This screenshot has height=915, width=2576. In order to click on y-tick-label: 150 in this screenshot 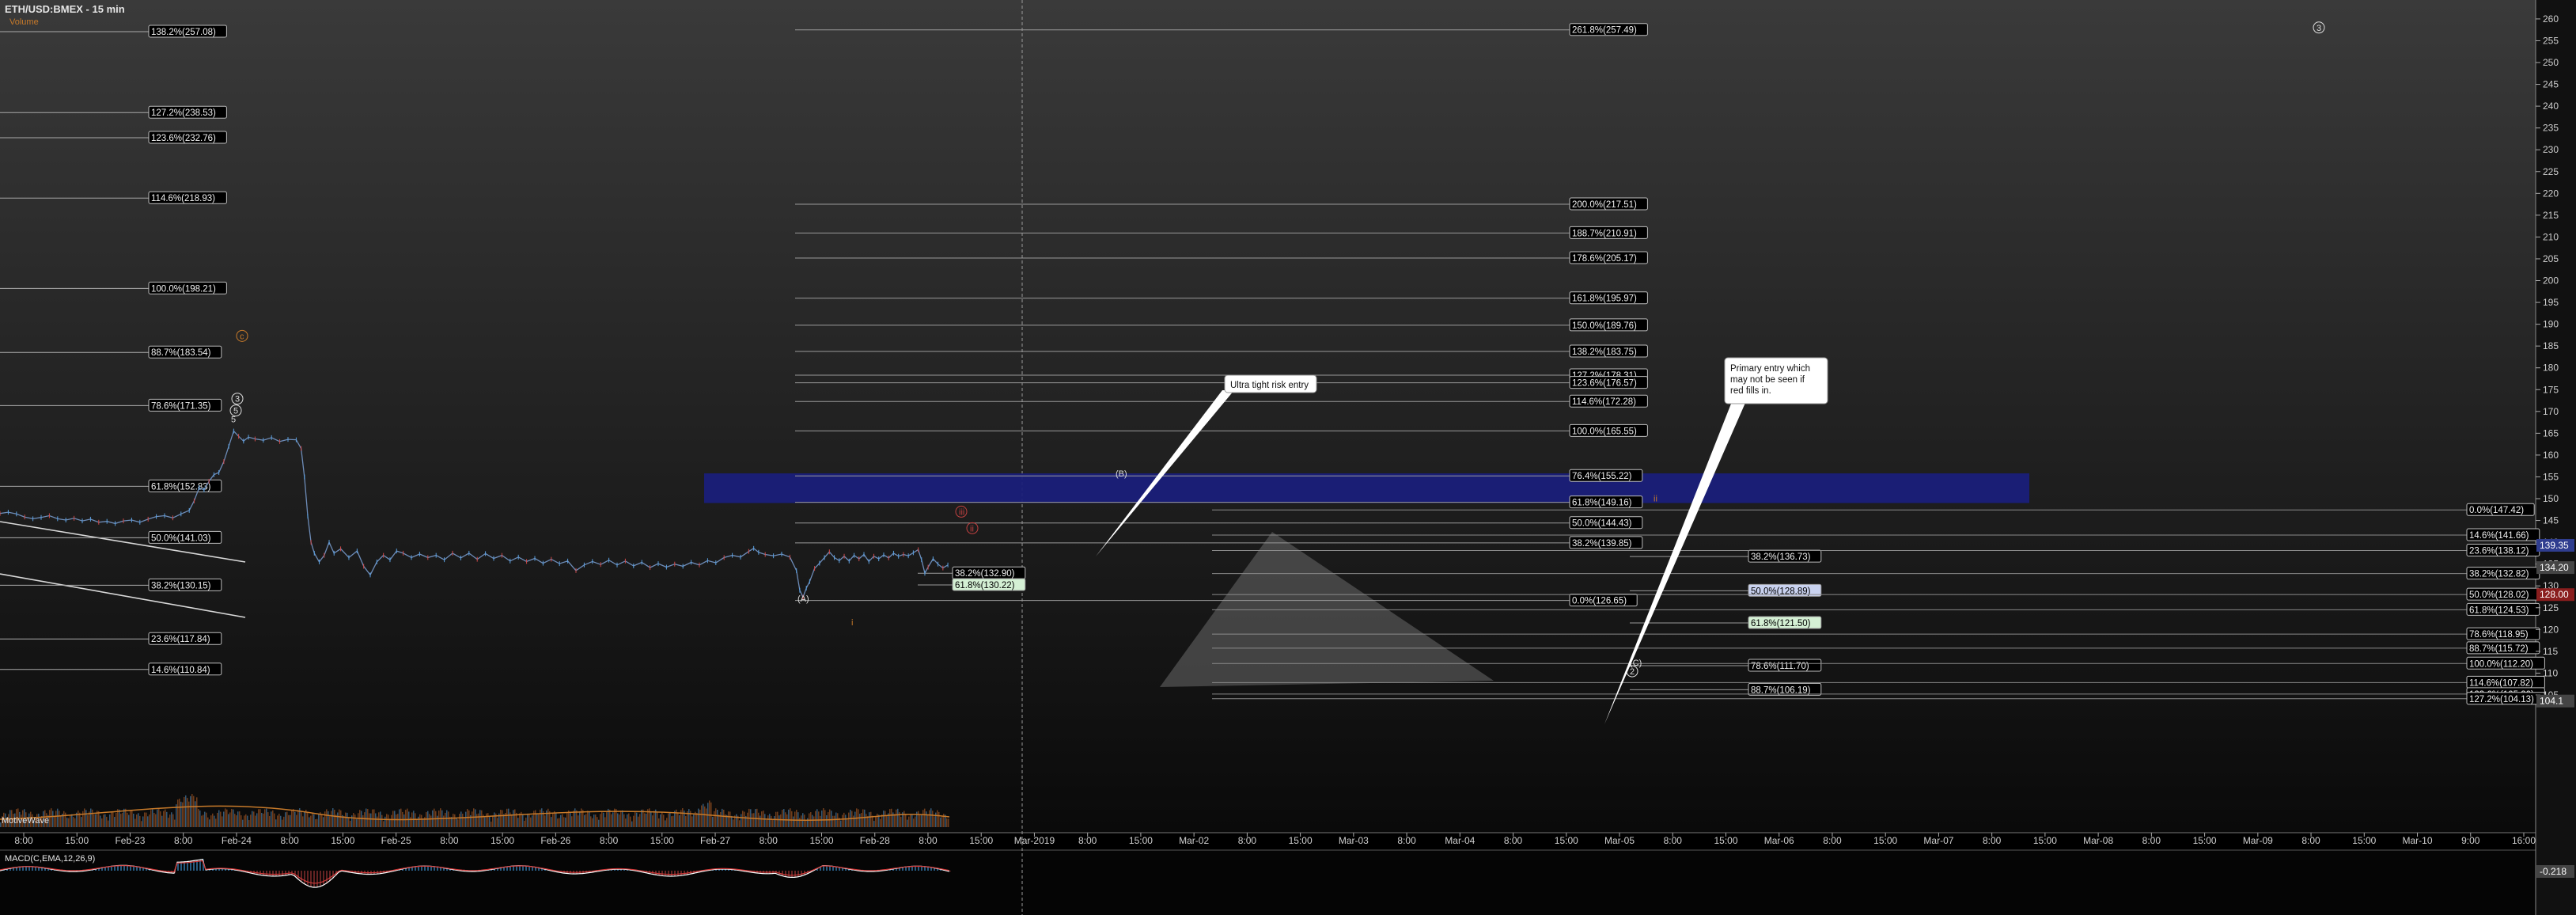, I will do `click(2551, 498)`.